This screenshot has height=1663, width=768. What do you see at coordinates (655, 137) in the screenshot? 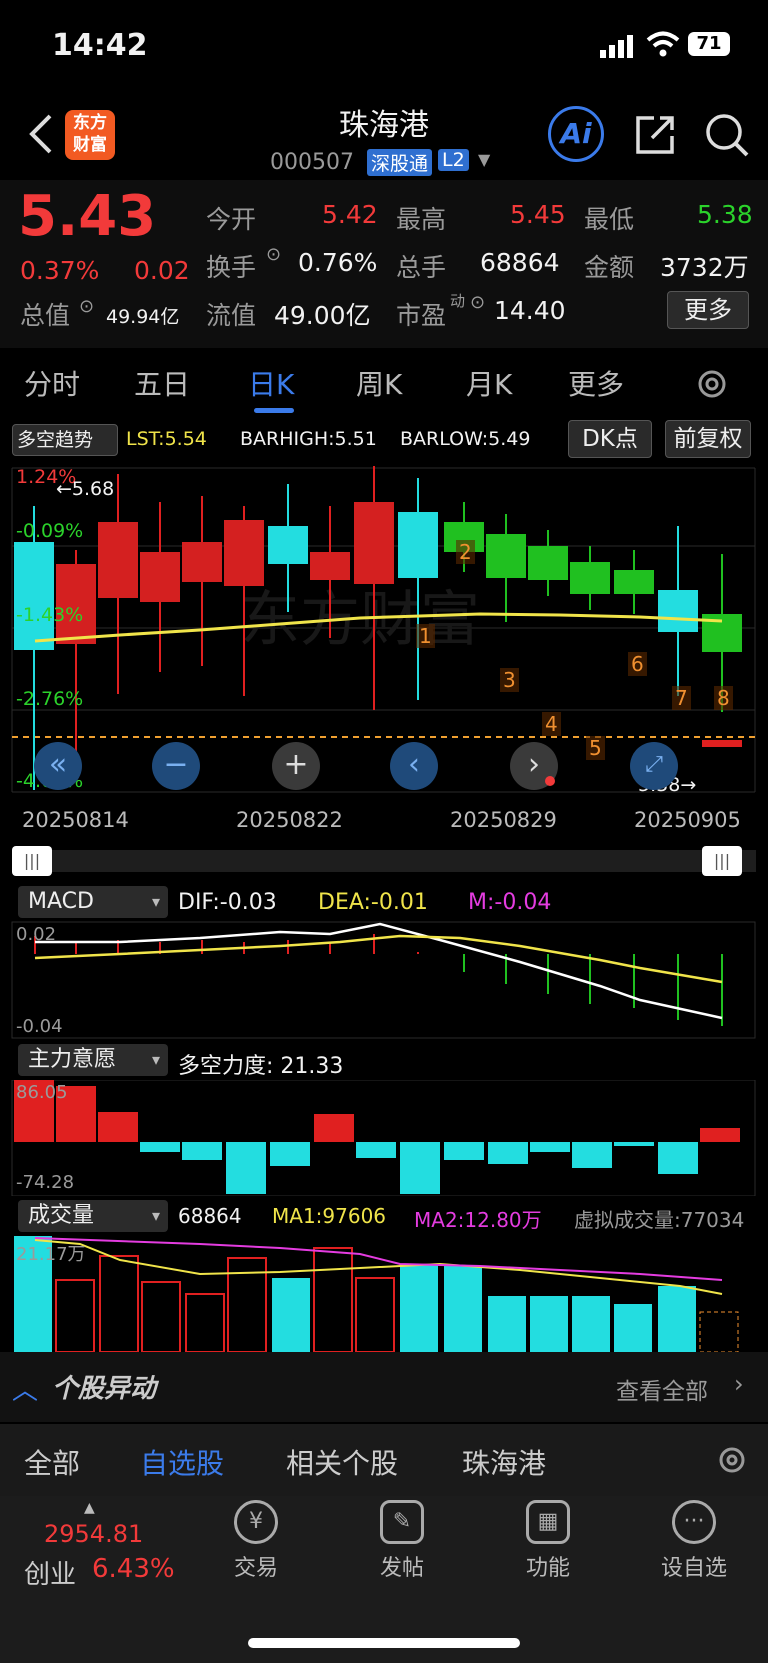
I see `share-icon` at bounding box center [655, 137].